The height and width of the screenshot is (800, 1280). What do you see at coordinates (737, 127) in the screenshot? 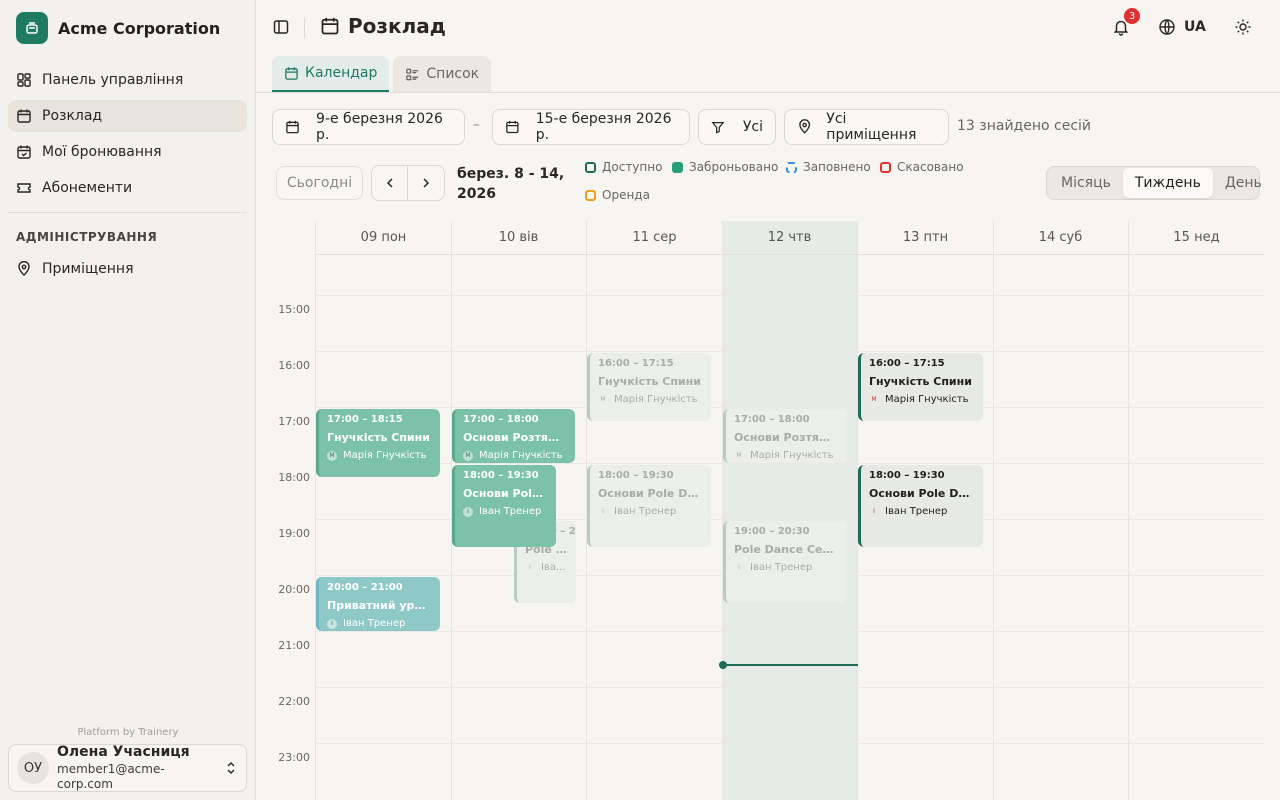
I see `type-filter: Усі` at bounding box center [737, 127].